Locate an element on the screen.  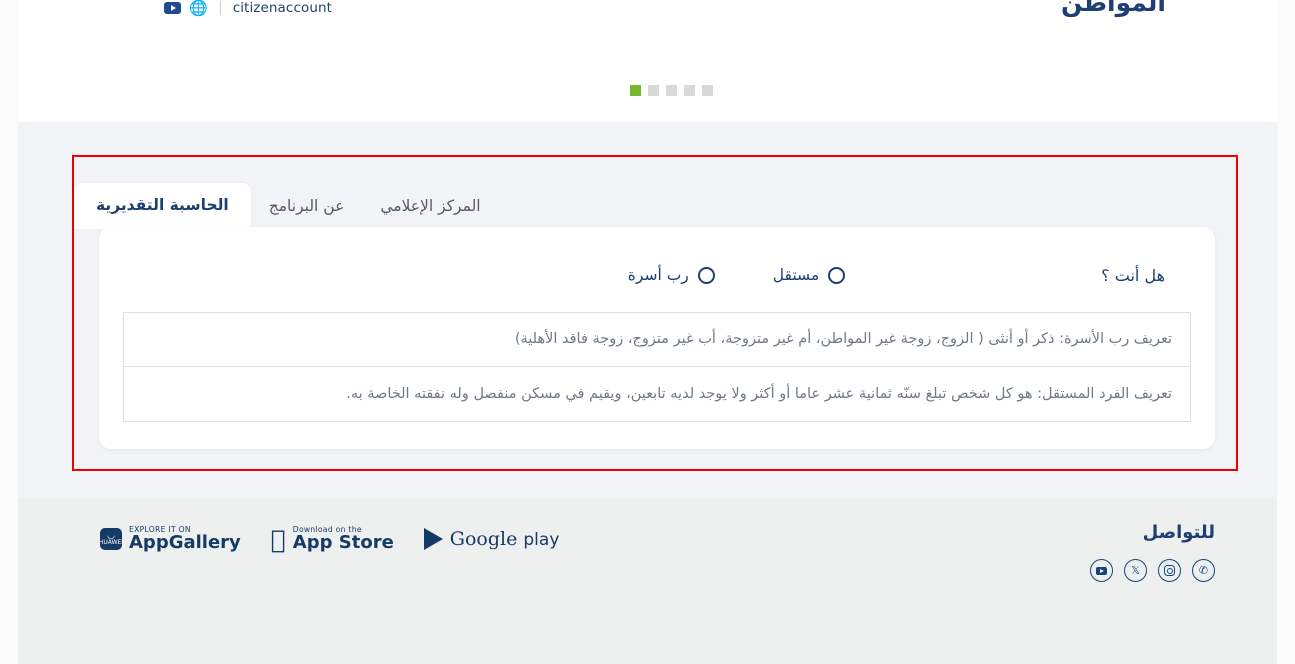
social-links: ✆ 𝕏 is located at coordinates (1152, 570).